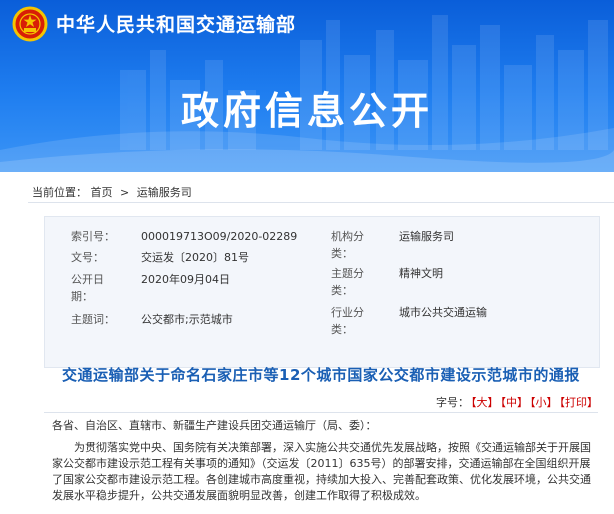  Describe the element at coordinates (426, 236) in the screenshot. I see `org-category-value: 运输服务司` at that location.